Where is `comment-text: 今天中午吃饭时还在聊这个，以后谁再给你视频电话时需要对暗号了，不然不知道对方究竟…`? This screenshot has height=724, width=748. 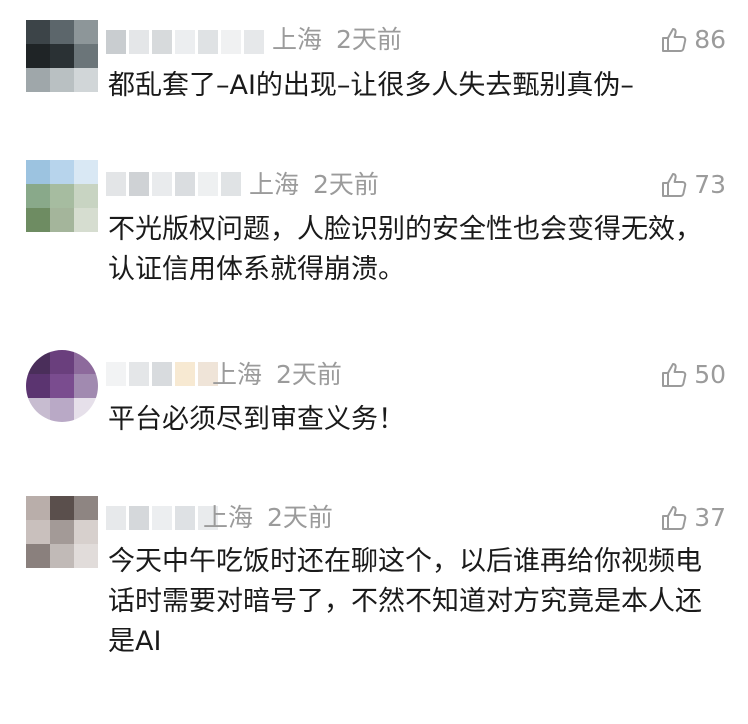 comment-text: 今天中午吃饭时还在聊这个，以后谁再给你视频电话时需要对暗号了，不然不知道对方究竟… is located at coordinates (405, 601).